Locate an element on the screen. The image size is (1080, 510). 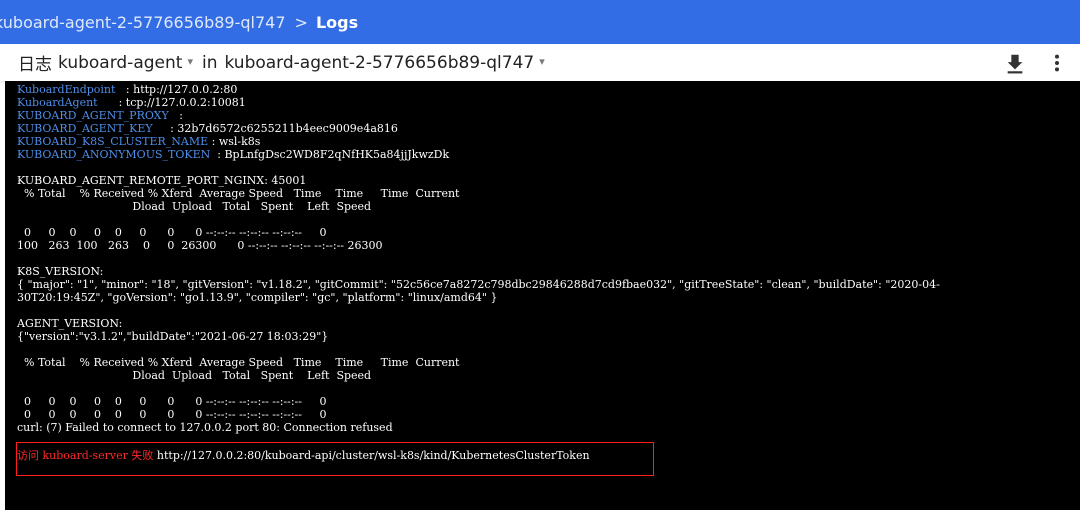
env-line: KuboardEndpoint : http://127.0.0.2:80 is located at coordinates (127, 89).